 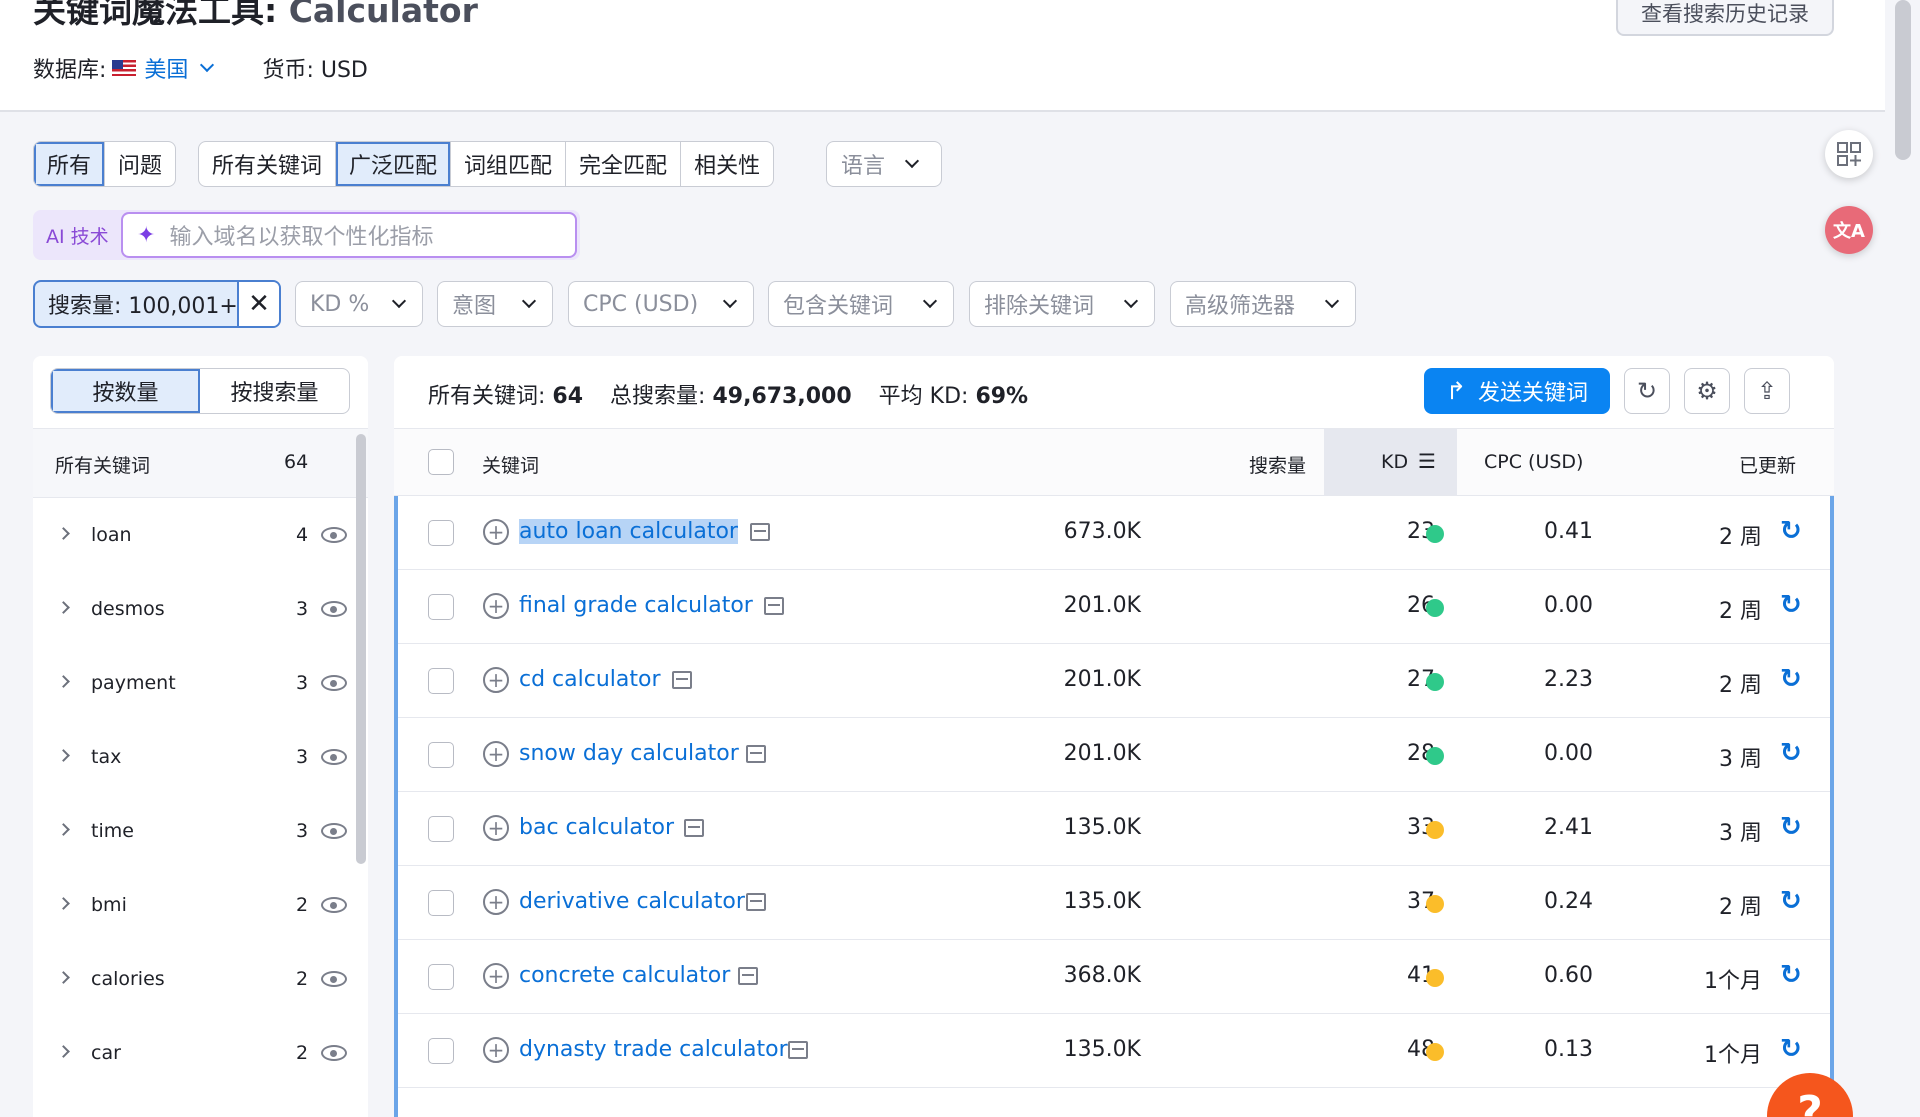 I want to click on volume-filter-chip: 搜索量: 100,001+ ✕, so click(x=157, y=304).